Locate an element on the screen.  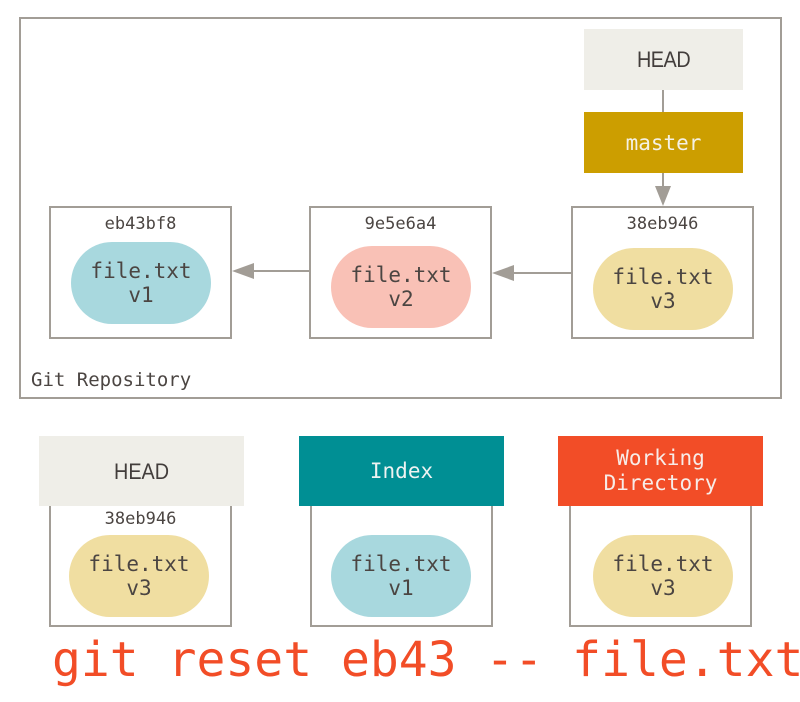
head-area-box: 38eb946 file.txt v3 is located at coordinates (140, 566).